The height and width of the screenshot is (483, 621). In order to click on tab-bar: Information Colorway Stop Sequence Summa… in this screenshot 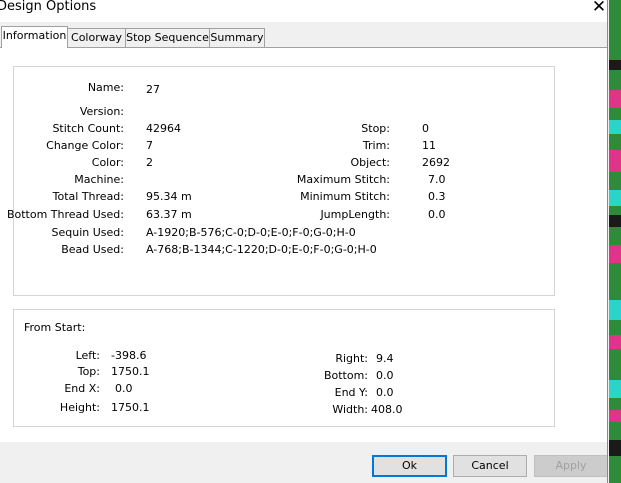, I will do `click(304, 37)`.